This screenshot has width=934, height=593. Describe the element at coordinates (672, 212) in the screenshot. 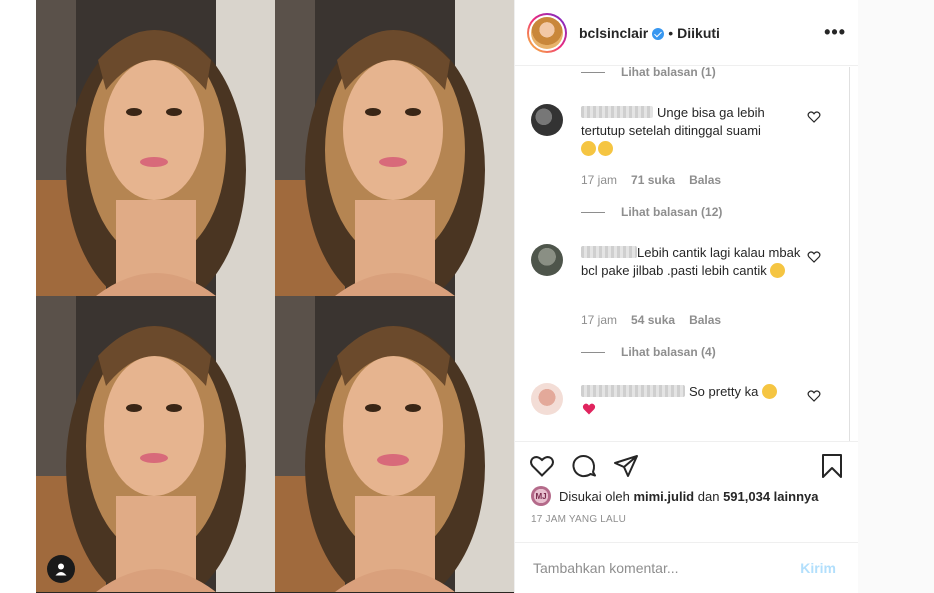

I see `view-replies-label: Lihat balasan (12)` at that location.